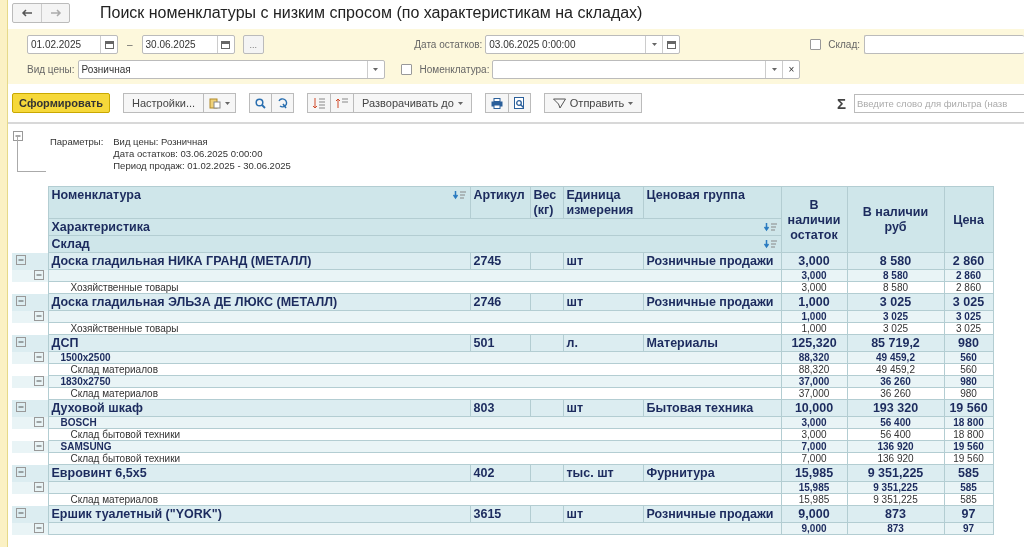 The height and width of the screenshot is (547, 1024). What do you see at coordinates (712, 202) in the screenshot?
I see `column-header: Ценовая группа` at bounding box center [712, 202].